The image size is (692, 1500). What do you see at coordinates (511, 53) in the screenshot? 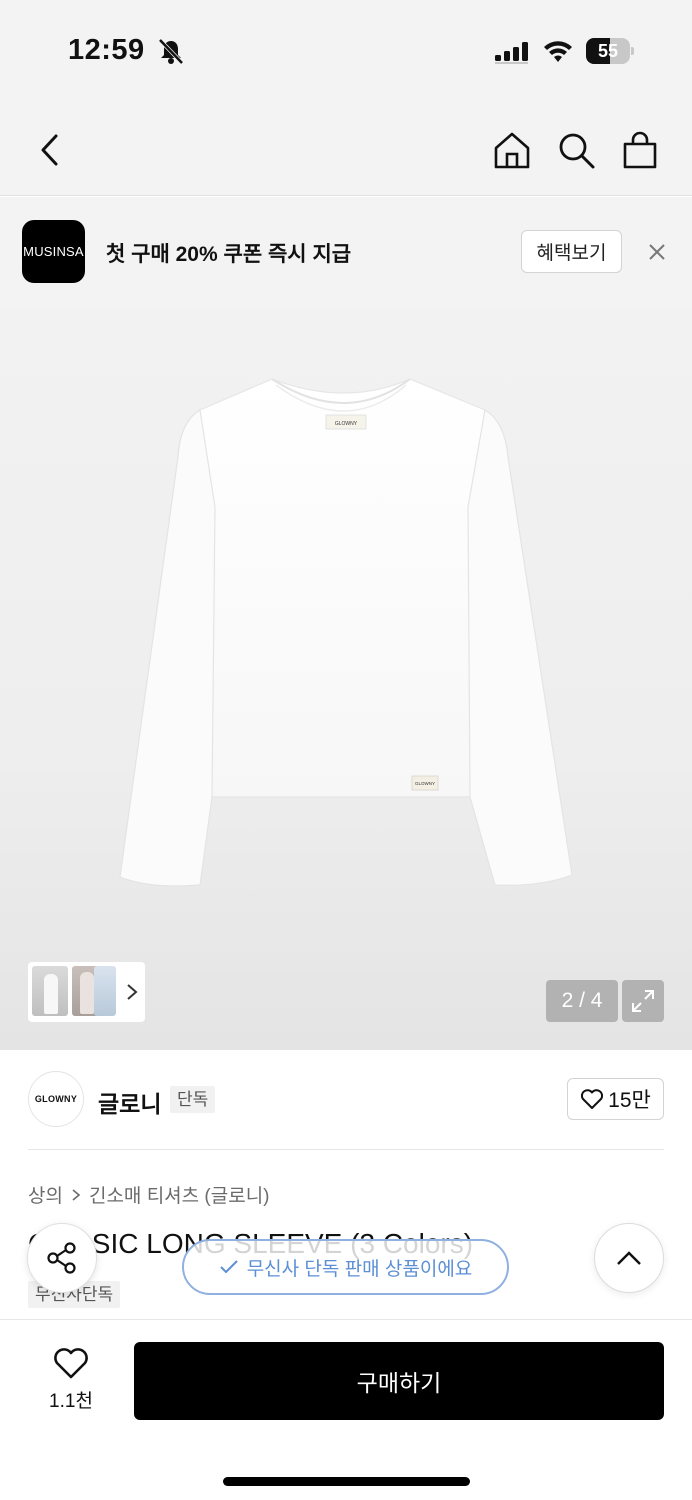
I see `cellular-signal-icon` at bounding box center [511, 53].